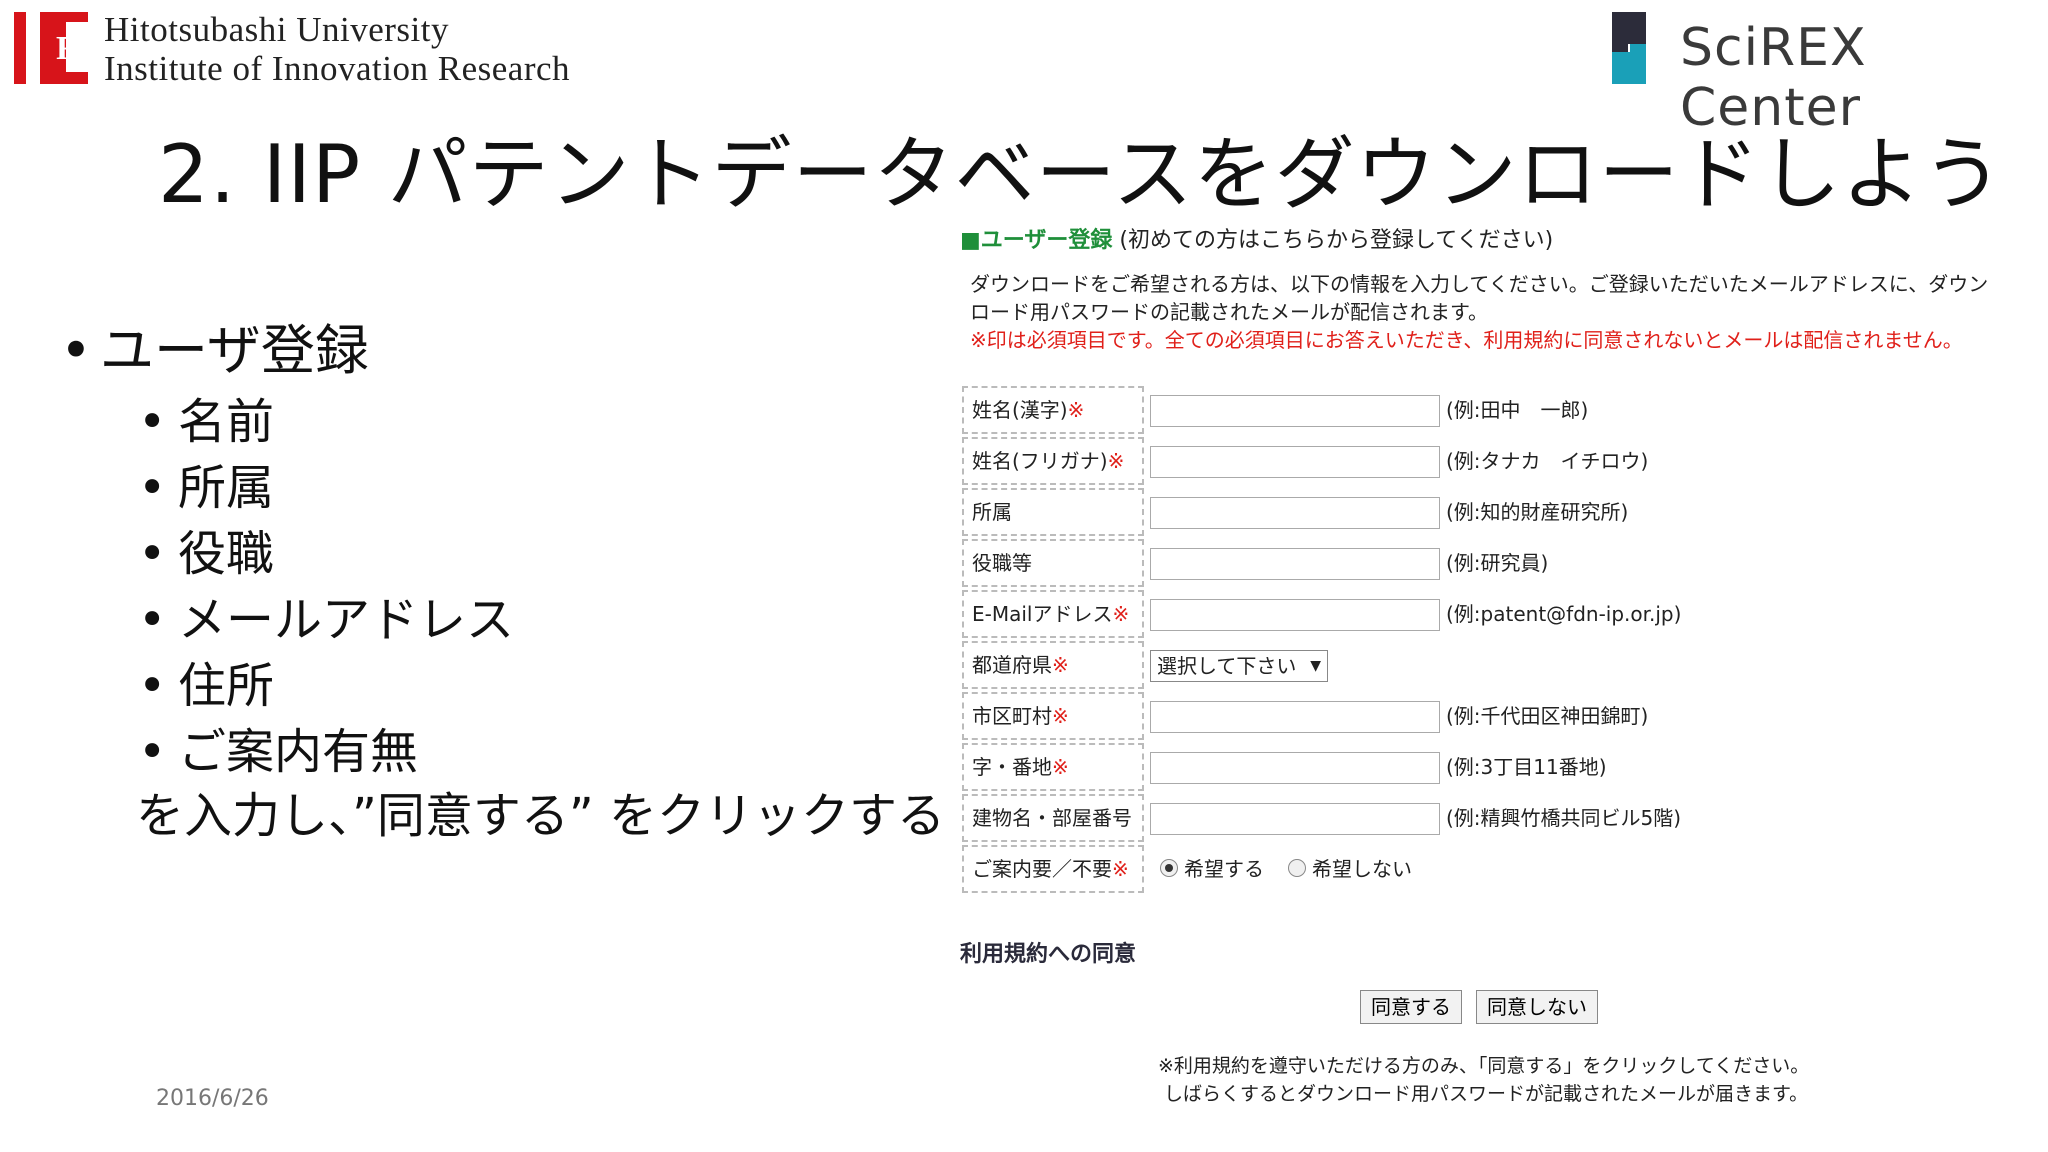 The height and width of the screenshot is (1152, 2048). I want to click on field-example: (例:精興竹橋共同ビル5階), so click(1564, 818).